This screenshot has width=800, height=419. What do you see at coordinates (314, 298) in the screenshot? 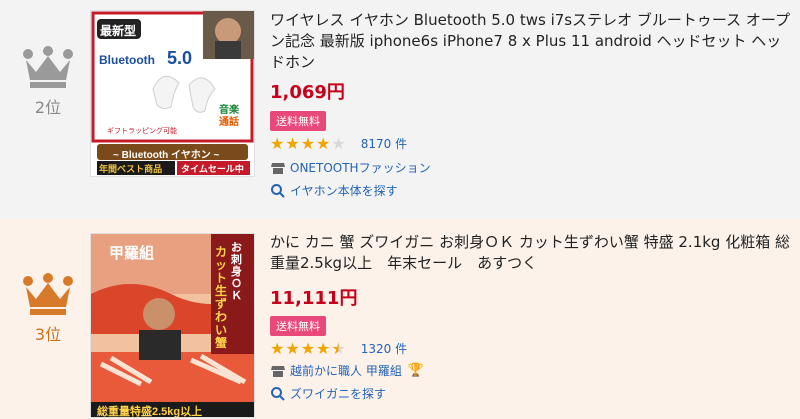
I see `product-price: 11,111円` at bounding box center [314, 298].